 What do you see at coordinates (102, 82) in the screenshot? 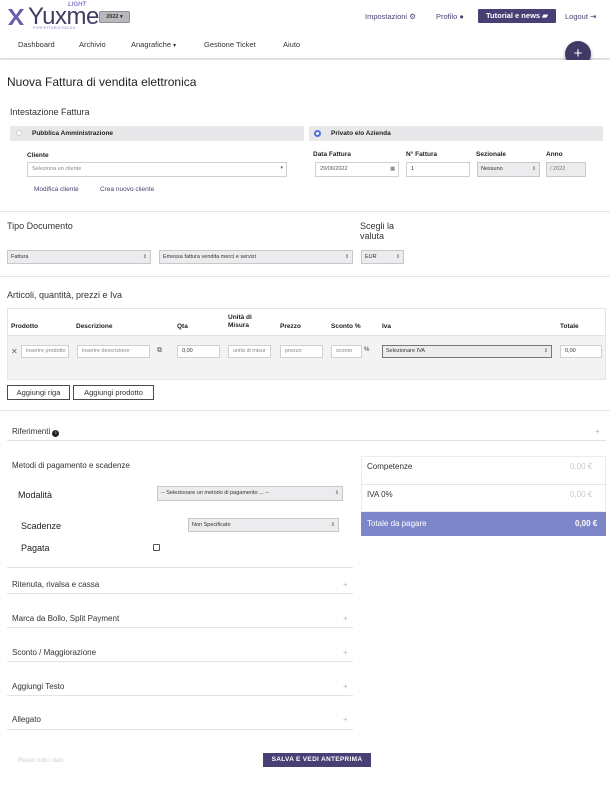
I see `page-title: Nuova Fattura di vendita elettronica` at bounding box center [102, 82].